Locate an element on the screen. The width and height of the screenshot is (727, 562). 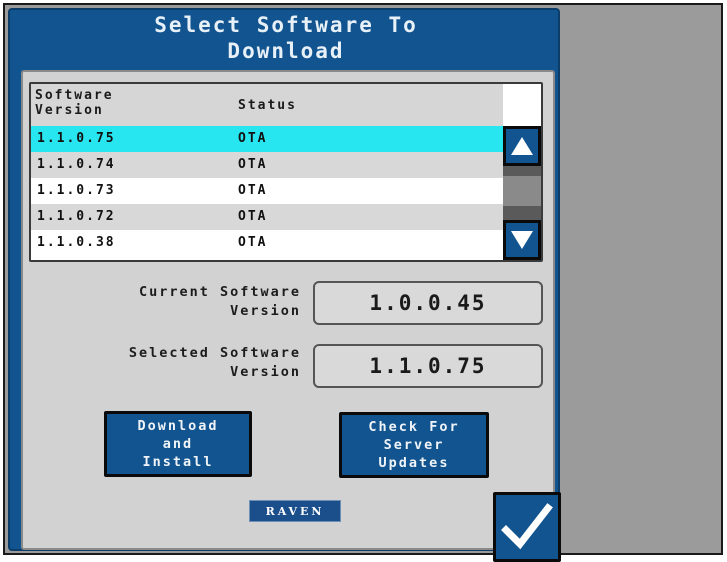
checkmark-icon is located at coordinates (527, 526).